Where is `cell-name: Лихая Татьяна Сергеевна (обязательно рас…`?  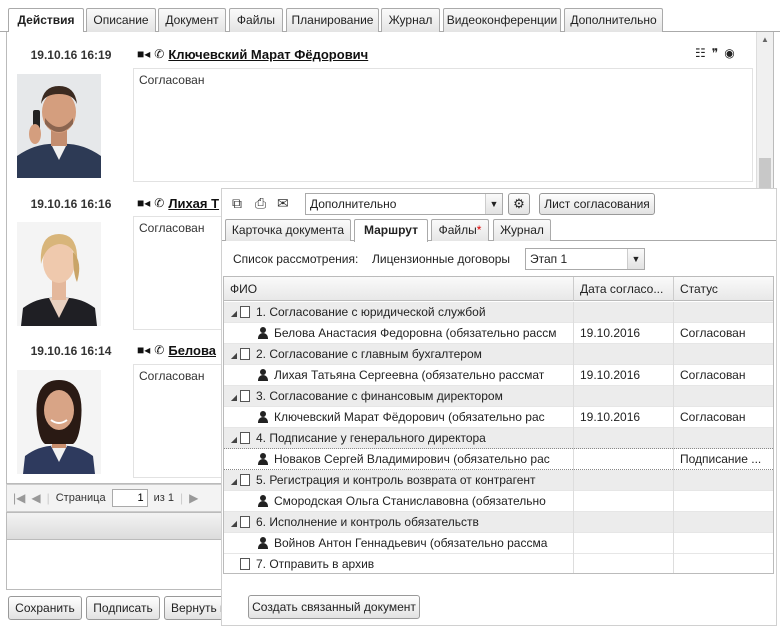
cell-name: Лихая Татьяна Сергеевна (обязательно рас… is located at coordinates (399, 375).